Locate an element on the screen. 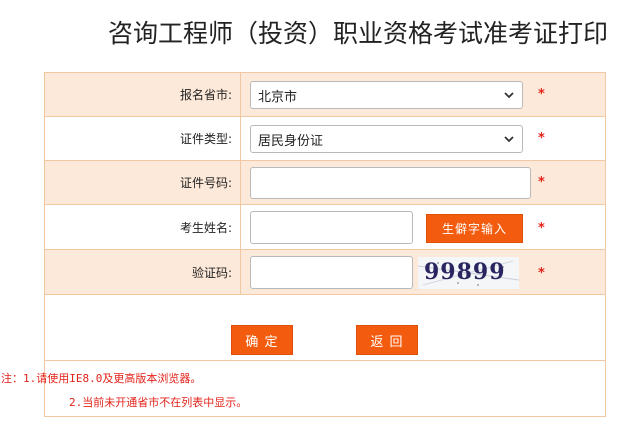  form-row-id-type: 证件类型: 居民身份证 * is located at coordinates (325, 139).